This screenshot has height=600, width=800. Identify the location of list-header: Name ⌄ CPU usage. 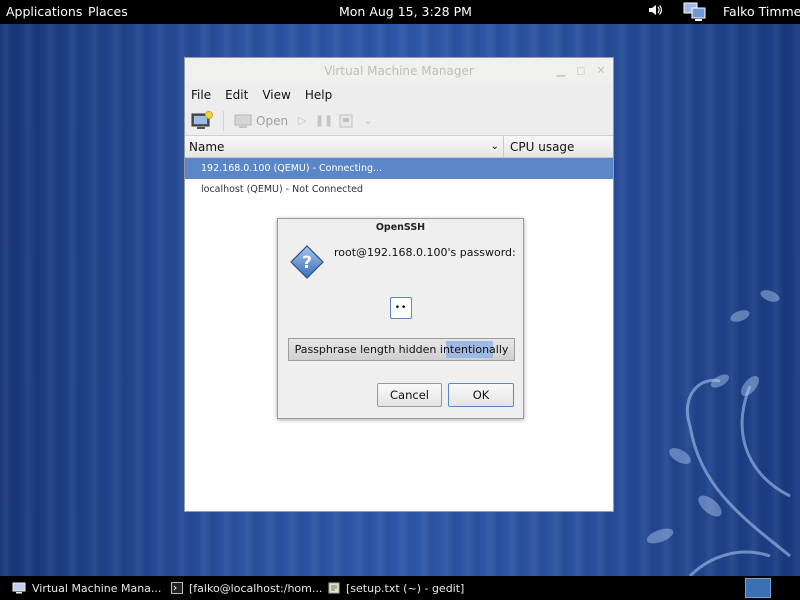
(399, 147).